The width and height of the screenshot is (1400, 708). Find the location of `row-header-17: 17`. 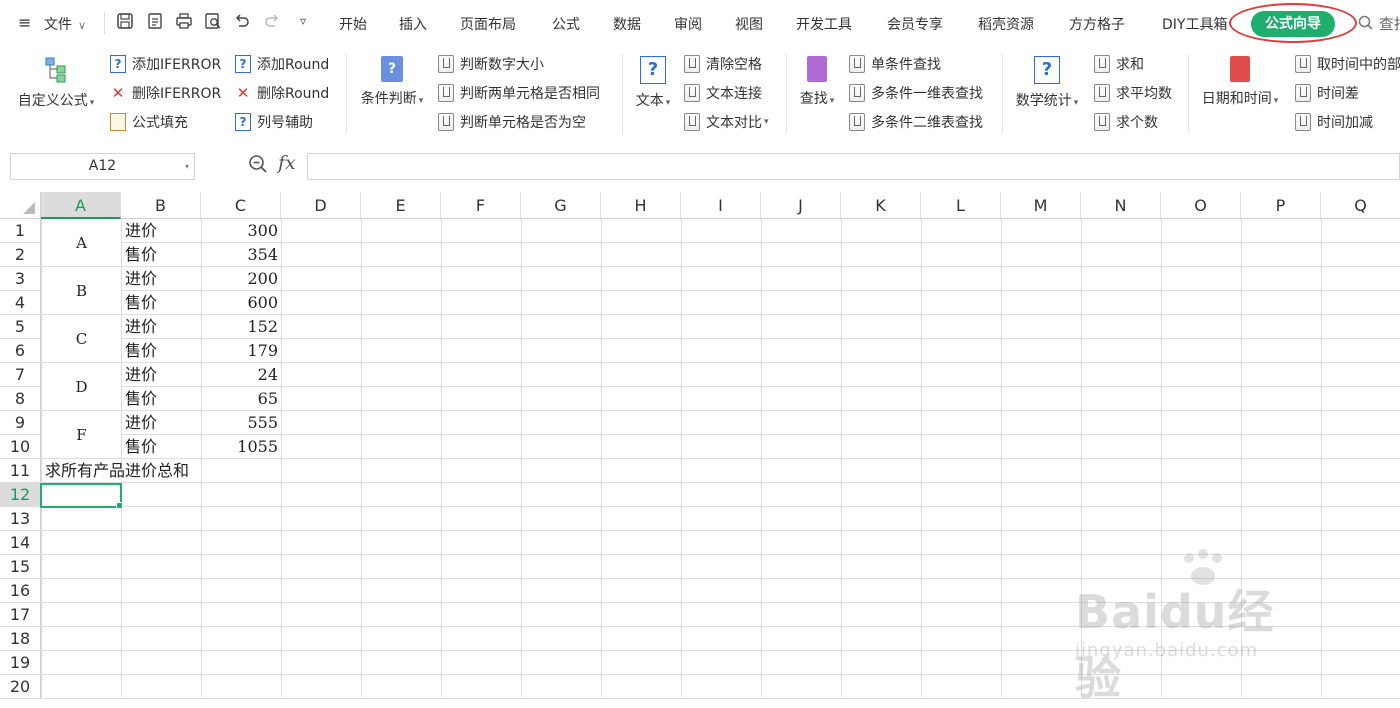

row-header-17: 17 is located at coordinates (20, 615).